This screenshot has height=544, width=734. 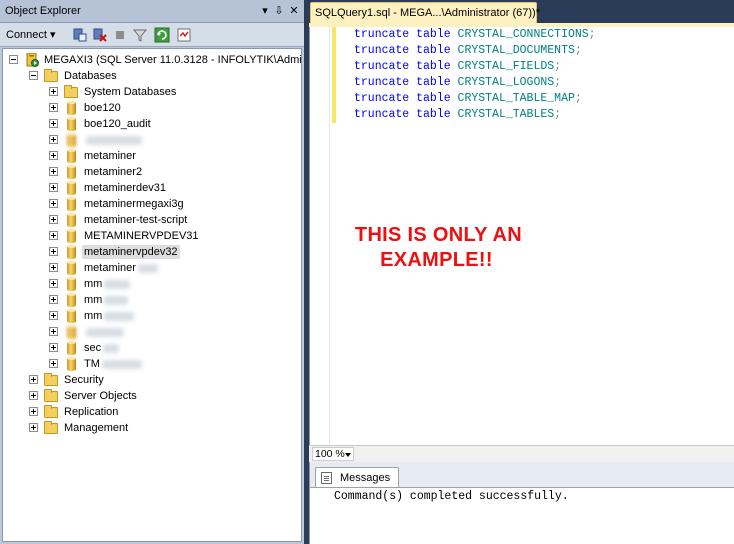 What do you see at coordinates (162, 35) in the screenshot?
I see `refresh-icon` at bounding box center [162, 35].